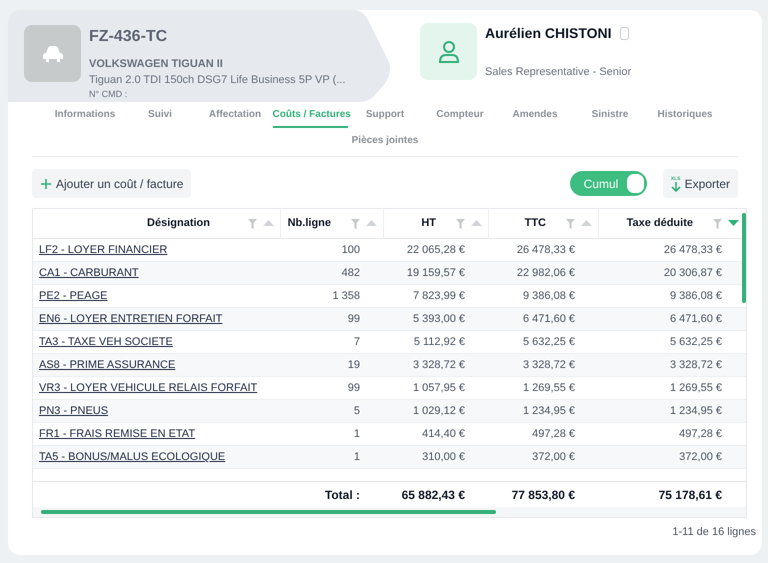 The height and width of the screenshot is (563, 768). Describe the element at coordinates (535, 223) in the screenshot. I see `column-header: TTC` at that location.